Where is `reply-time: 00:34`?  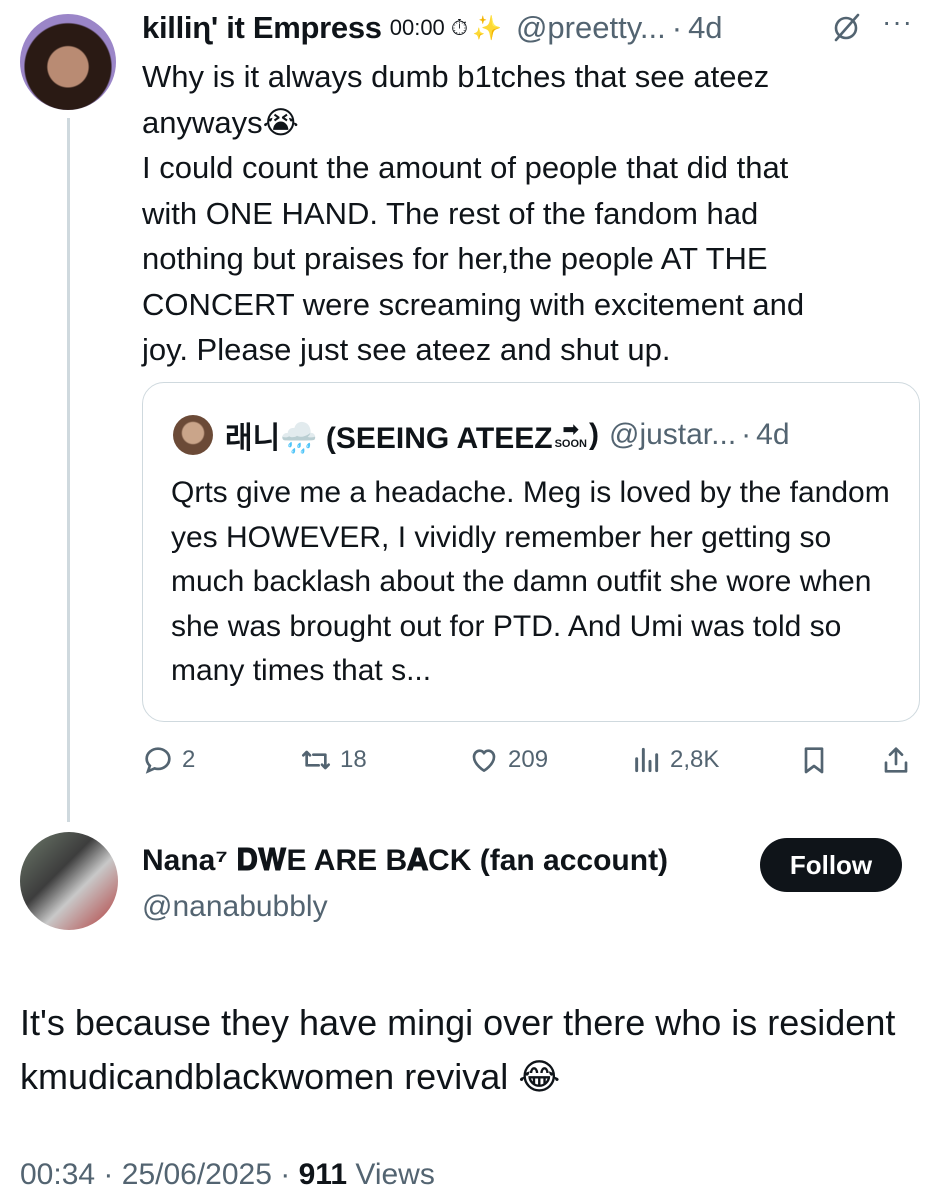 reply-time: 00:34 is located at coordinates (57, 1174).